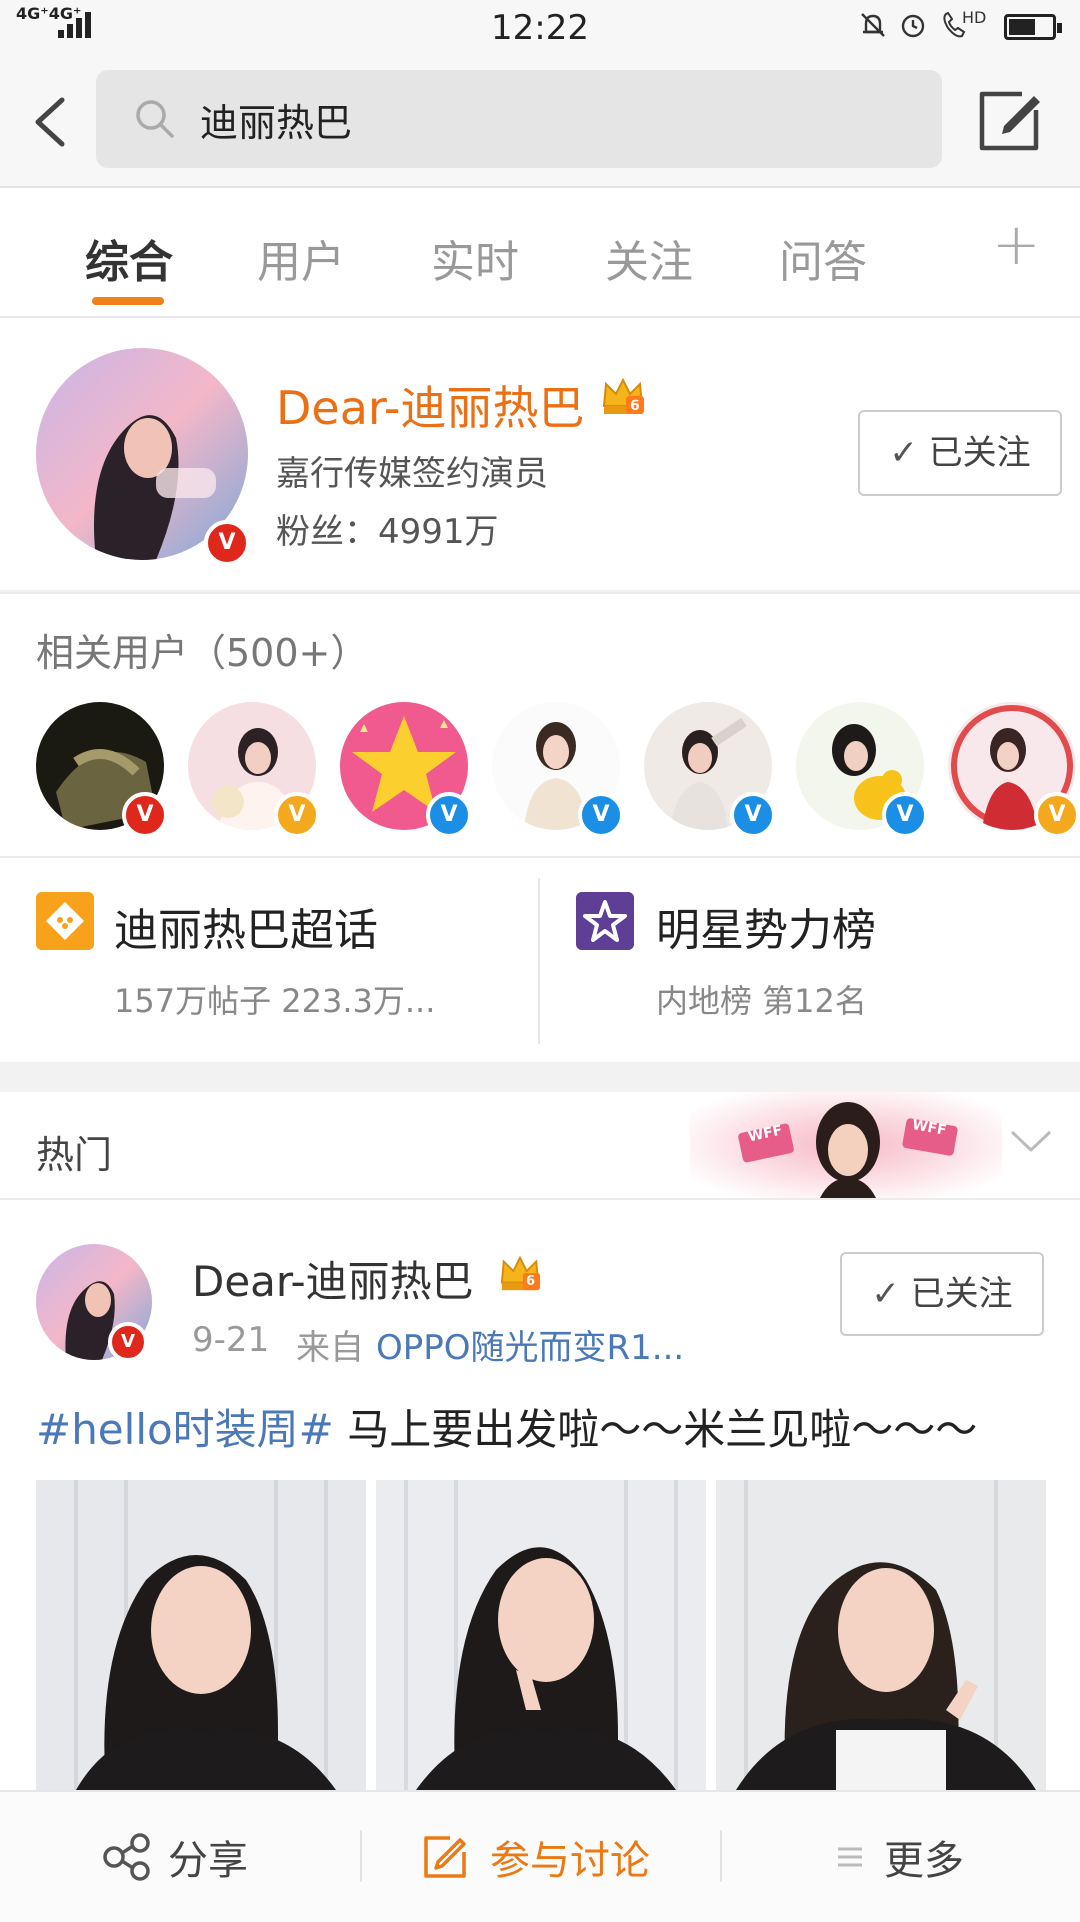 The width and height of the screenshot is (1080, 1922). Describe the element at coordinates (850, 1857) in the screenshot. I see `menu-icon` at that location.